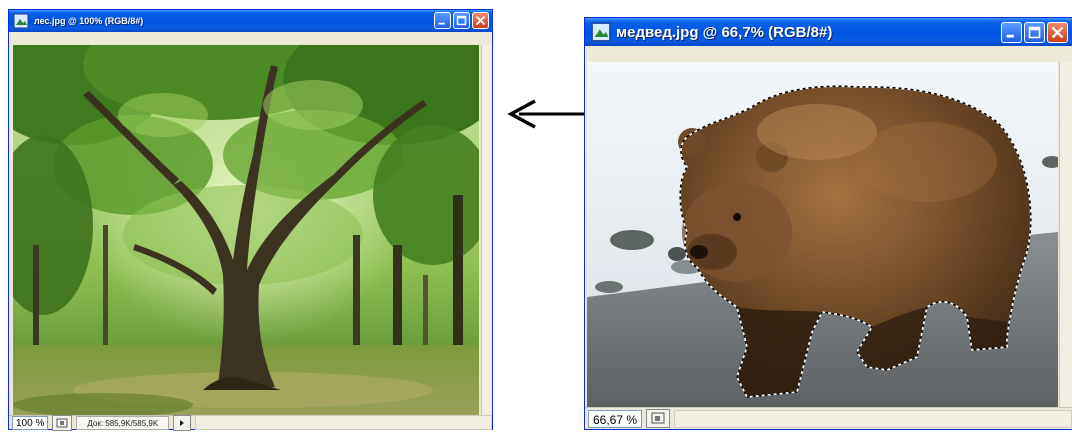 The height and width of the screenshot is (435, 1072). I want to click on window-title: медвед.jpg @ 66,7% (RGB/8#), so click(724, 32).